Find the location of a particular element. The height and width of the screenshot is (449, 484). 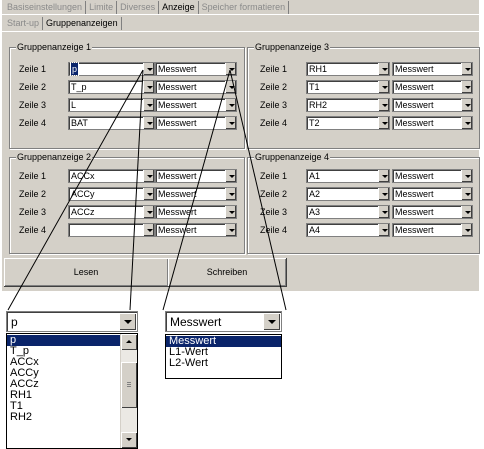

zoom-value-text: p is located at coordinates (14, 322).